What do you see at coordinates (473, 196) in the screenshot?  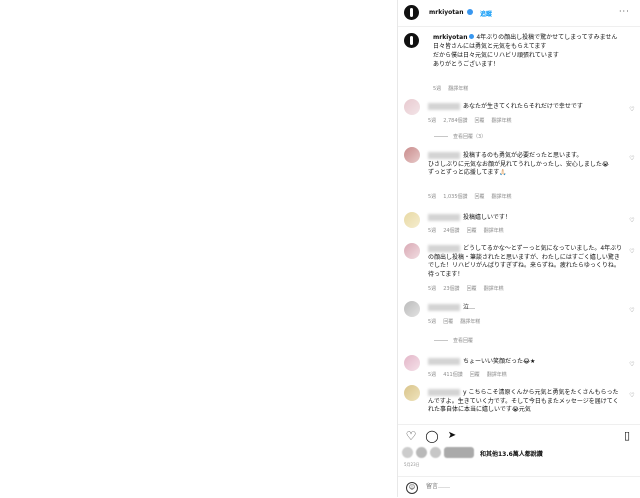 I see `comment-meta: 5週 1,035個讚 回覆 翻譯年糕` at bounding box center [473, 196].